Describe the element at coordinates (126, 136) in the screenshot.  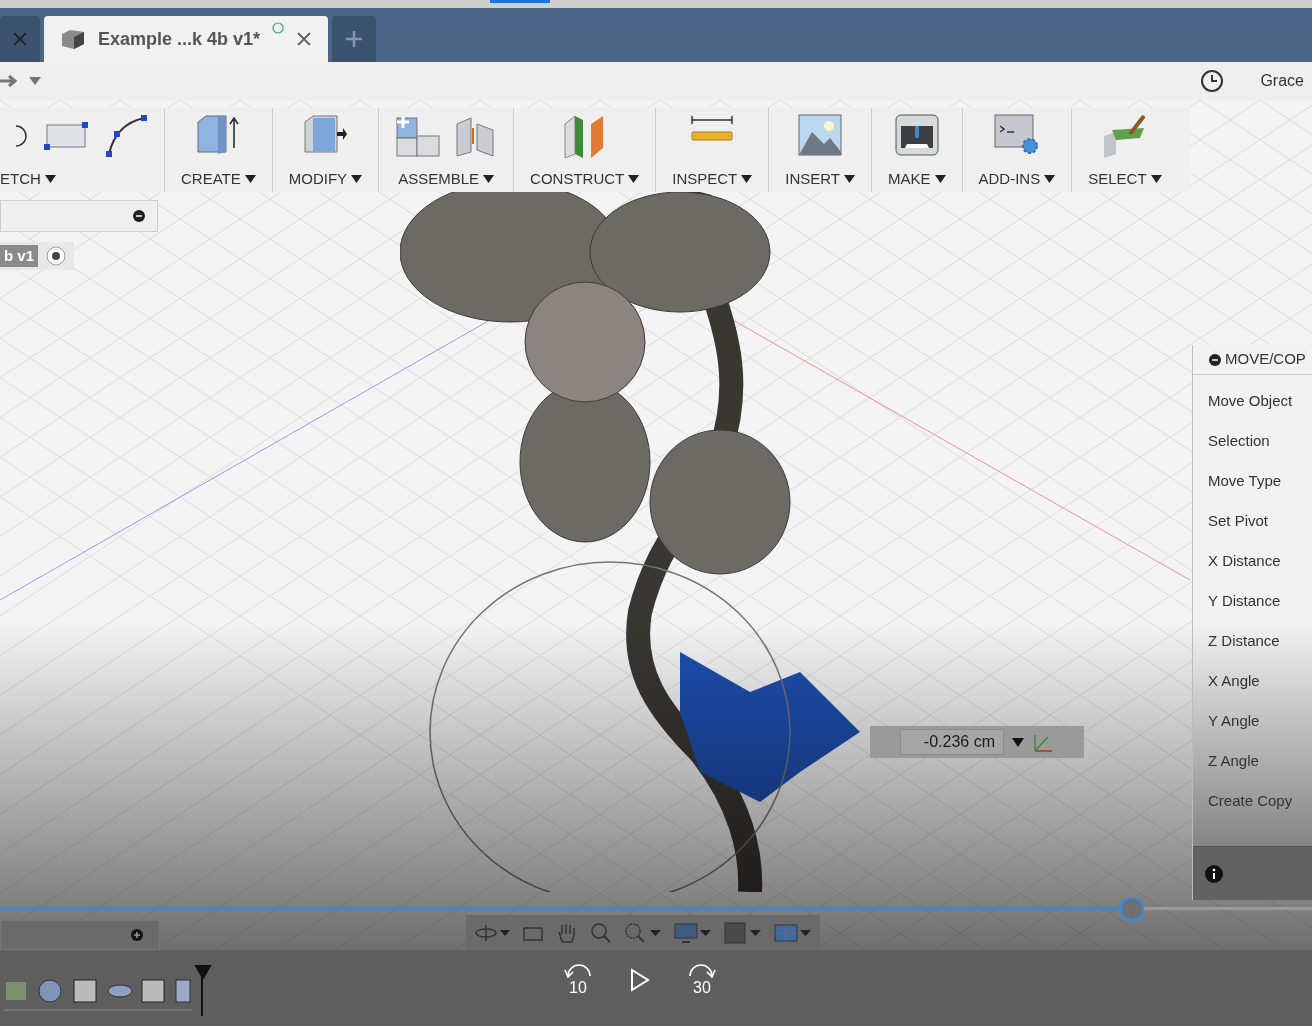
I see `arc-icon` at that location.